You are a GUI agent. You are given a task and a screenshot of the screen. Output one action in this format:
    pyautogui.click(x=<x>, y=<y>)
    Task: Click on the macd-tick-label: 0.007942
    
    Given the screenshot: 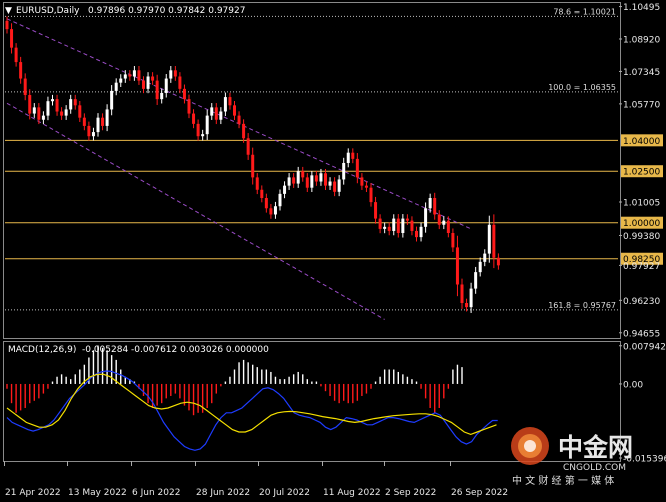 What is the action you would take?
    pyautogui.click(x=644, y=347)
    